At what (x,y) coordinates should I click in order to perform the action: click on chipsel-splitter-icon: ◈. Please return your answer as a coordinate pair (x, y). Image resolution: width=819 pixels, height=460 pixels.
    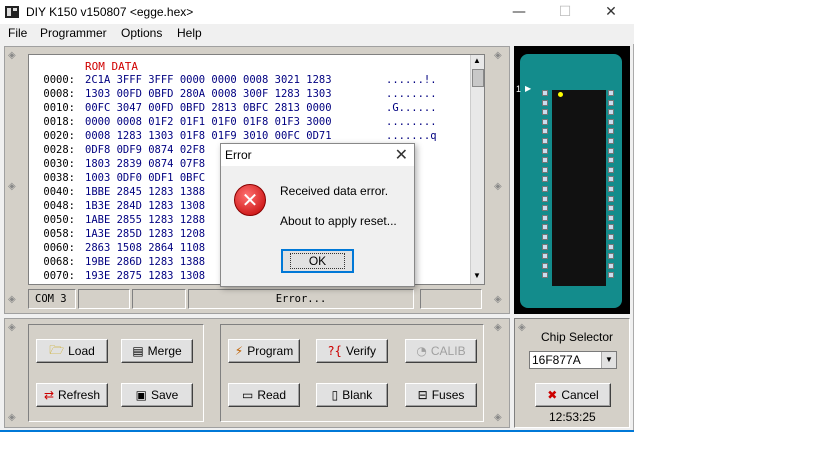
    Looking at the image, I should click on (522, 327).